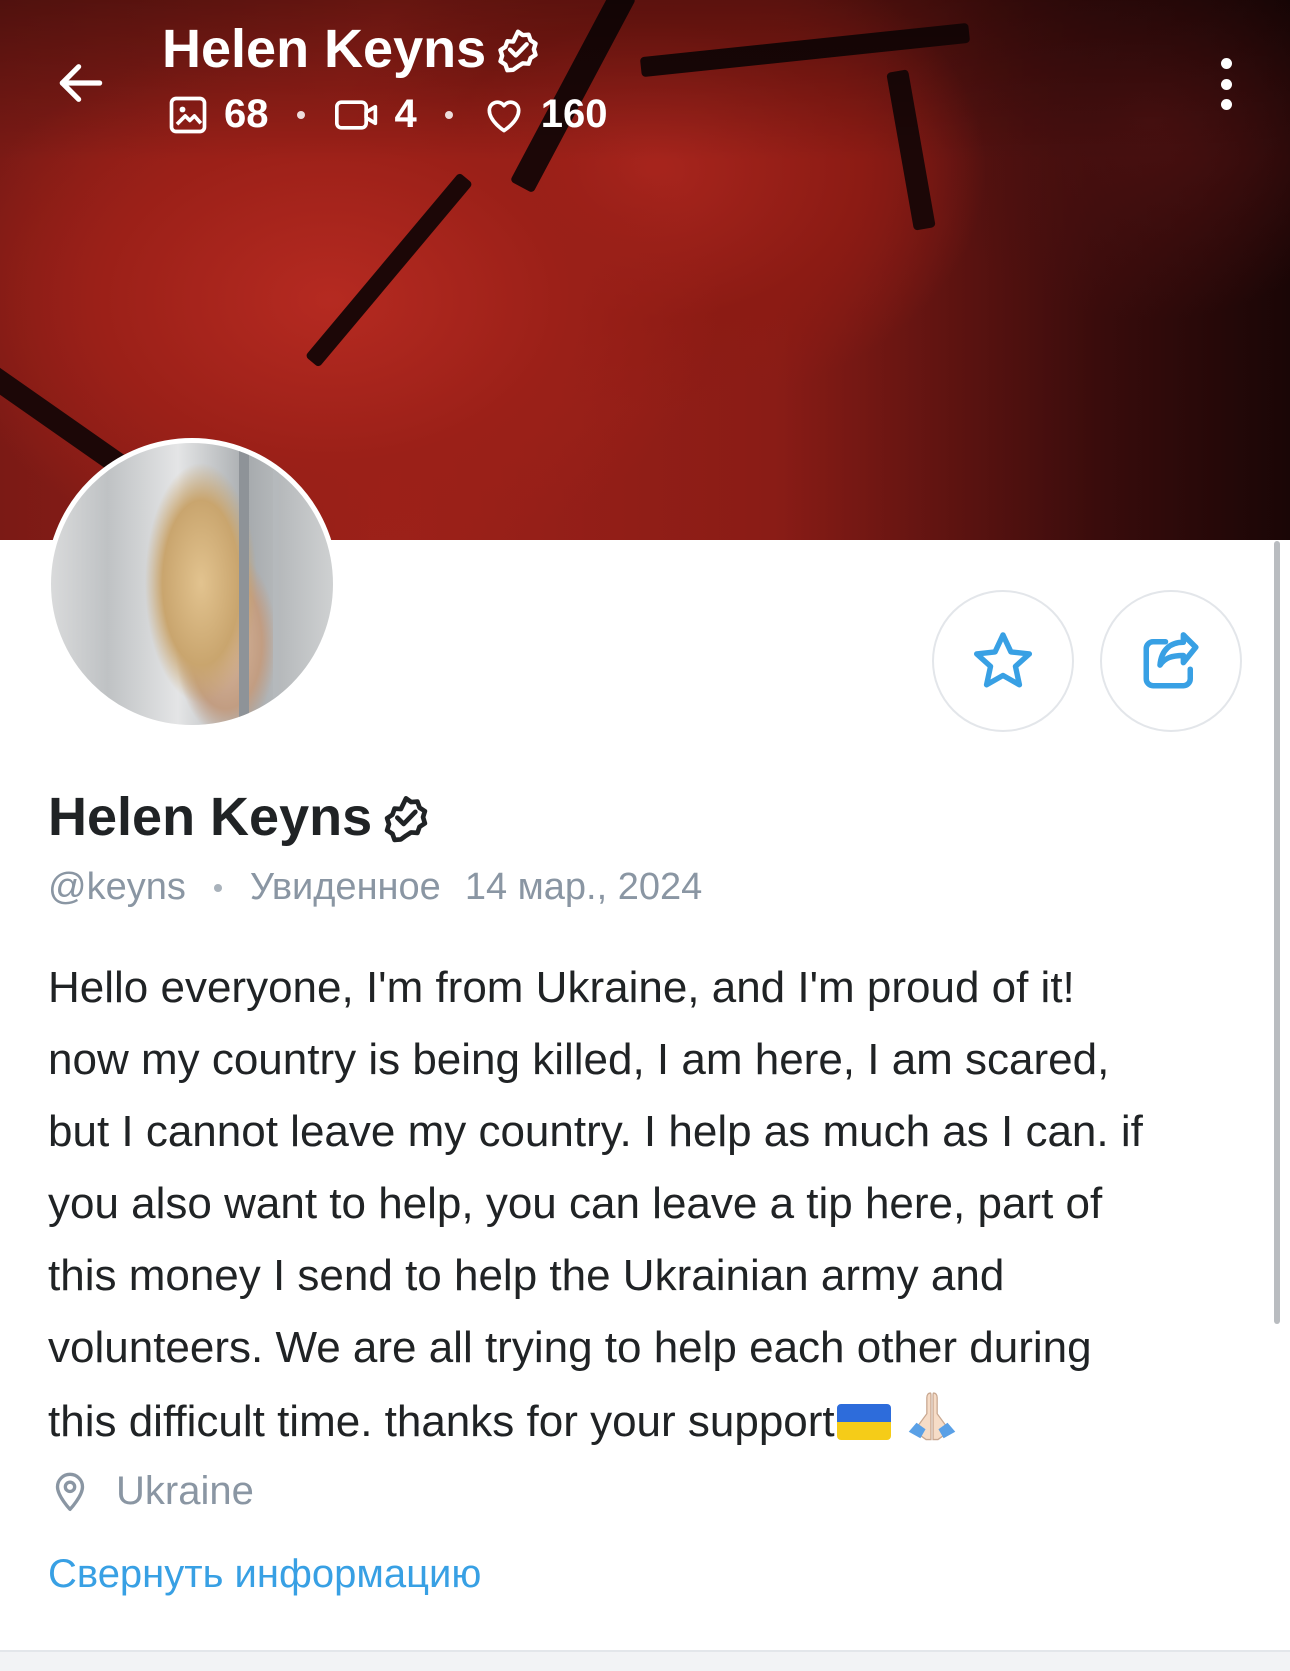 This screenshot has height=1671, width=1290. I want to click on image-icon, so click(188, 114).